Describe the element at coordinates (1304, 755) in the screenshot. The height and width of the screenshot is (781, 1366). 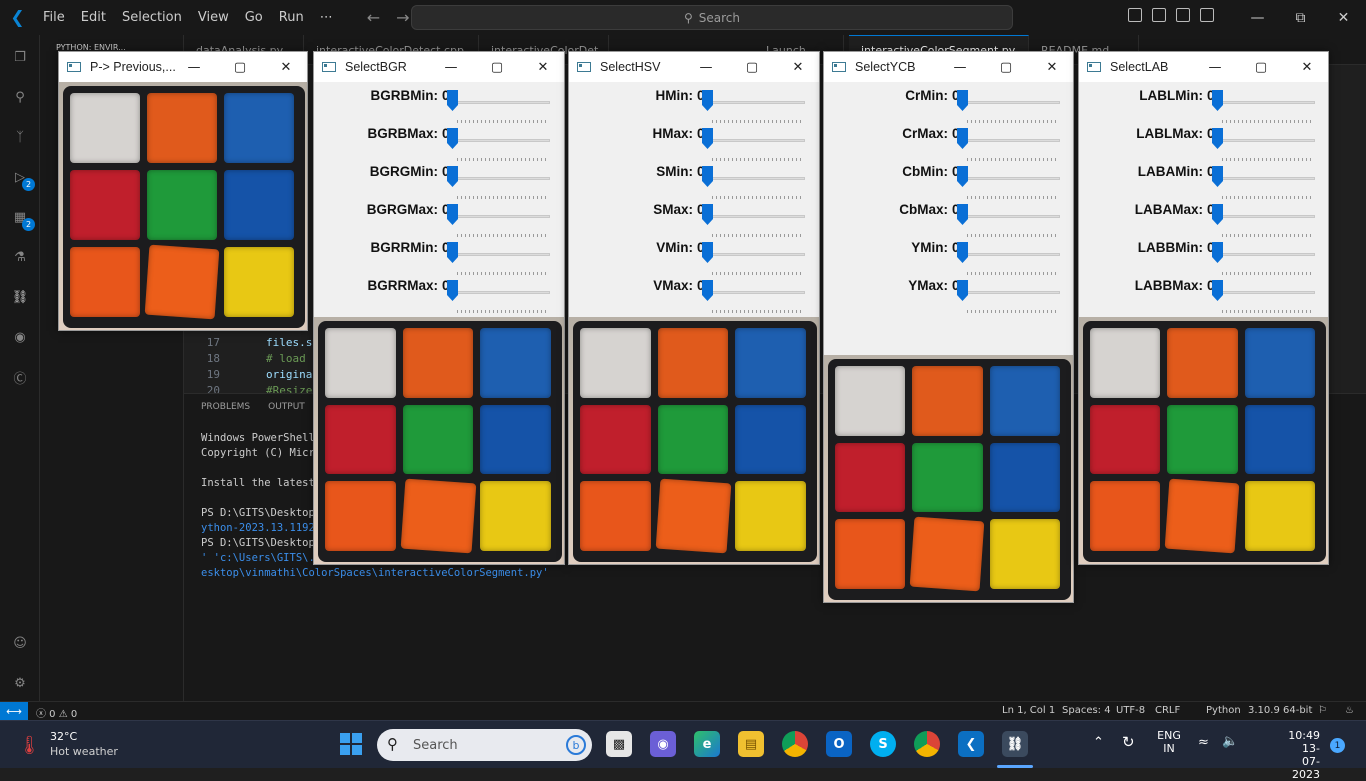
I see `clock: 10:49 13-07-2023` at that location.